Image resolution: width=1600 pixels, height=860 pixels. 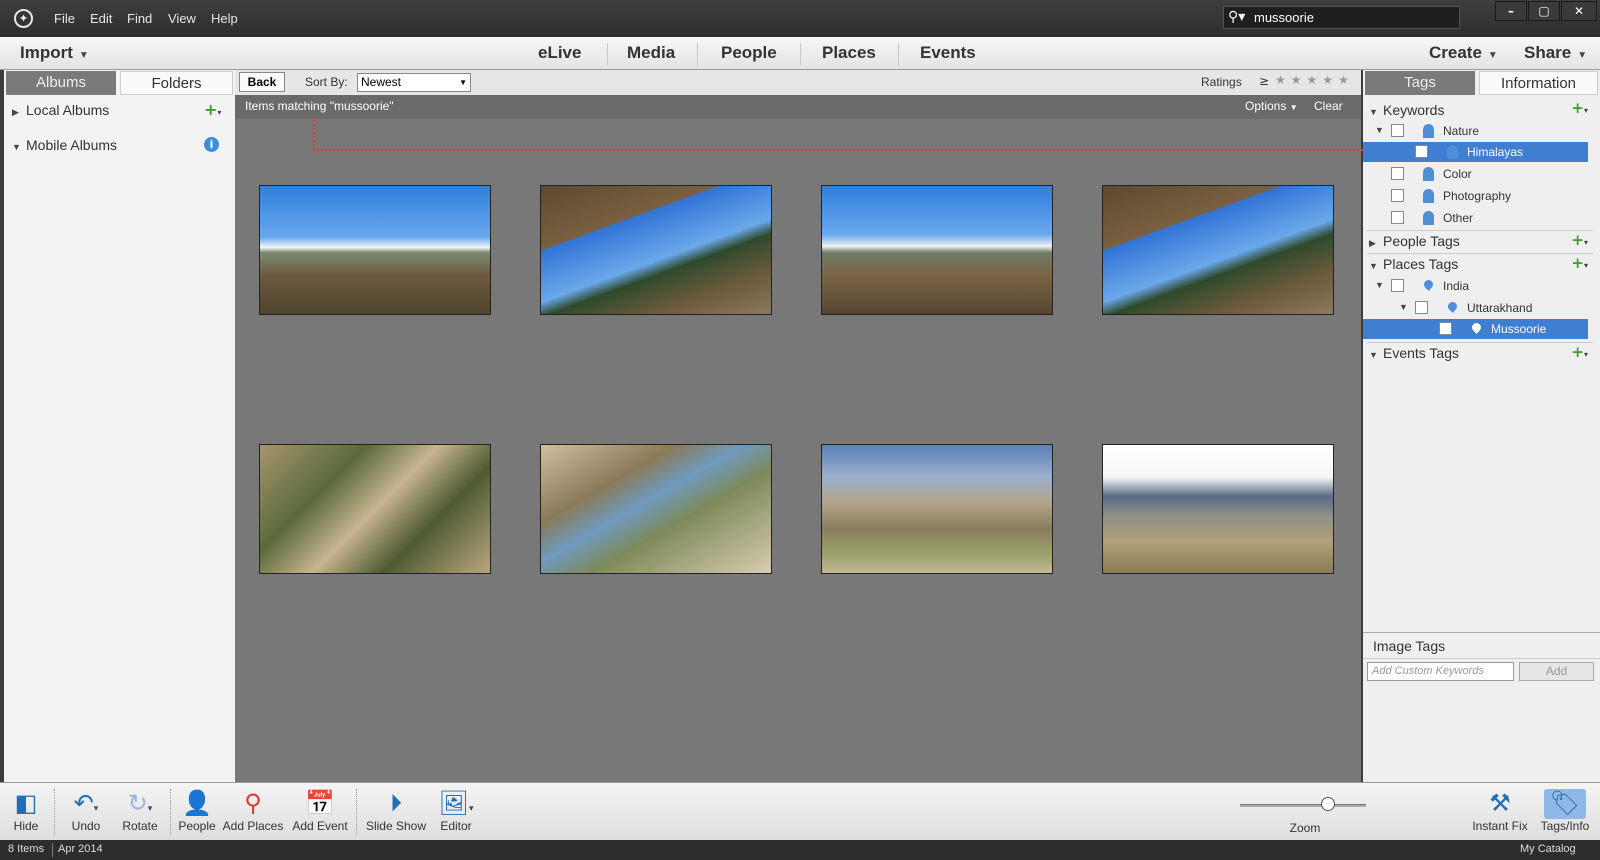 I want to click on search-icon: ⚲▾, so click(x=1236, y=17).